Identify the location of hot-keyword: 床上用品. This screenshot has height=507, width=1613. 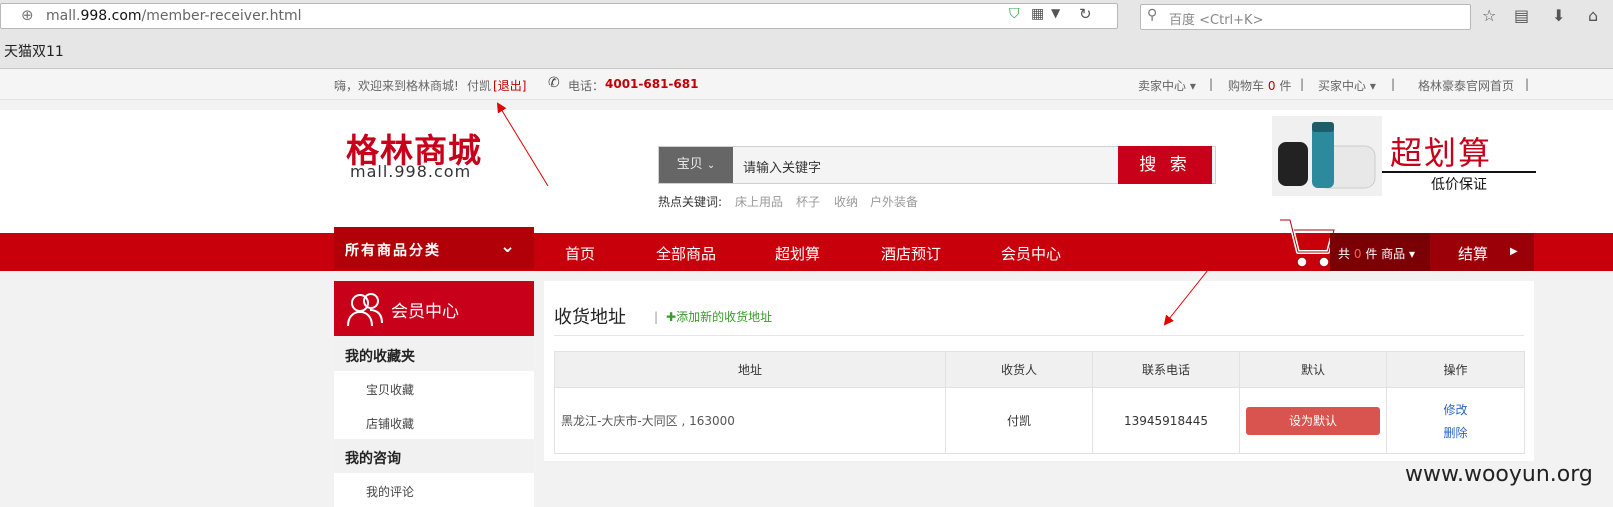
(759, 201).